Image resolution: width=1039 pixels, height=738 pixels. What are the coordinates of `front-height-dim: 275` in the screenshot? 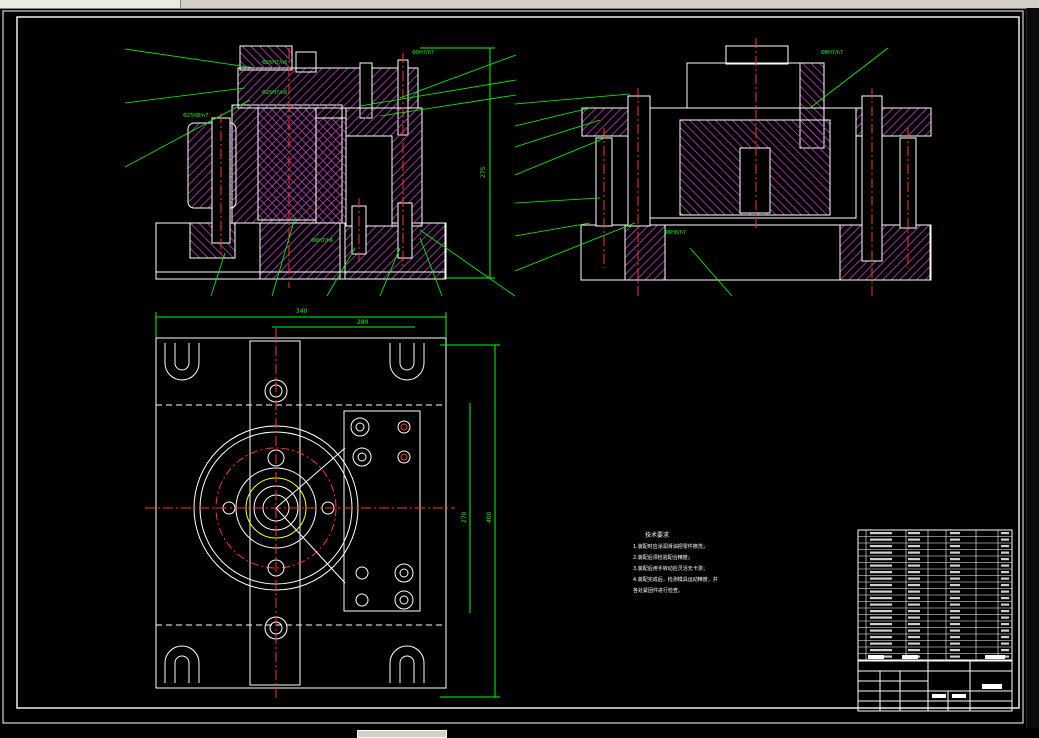 It's located at (483, 172).